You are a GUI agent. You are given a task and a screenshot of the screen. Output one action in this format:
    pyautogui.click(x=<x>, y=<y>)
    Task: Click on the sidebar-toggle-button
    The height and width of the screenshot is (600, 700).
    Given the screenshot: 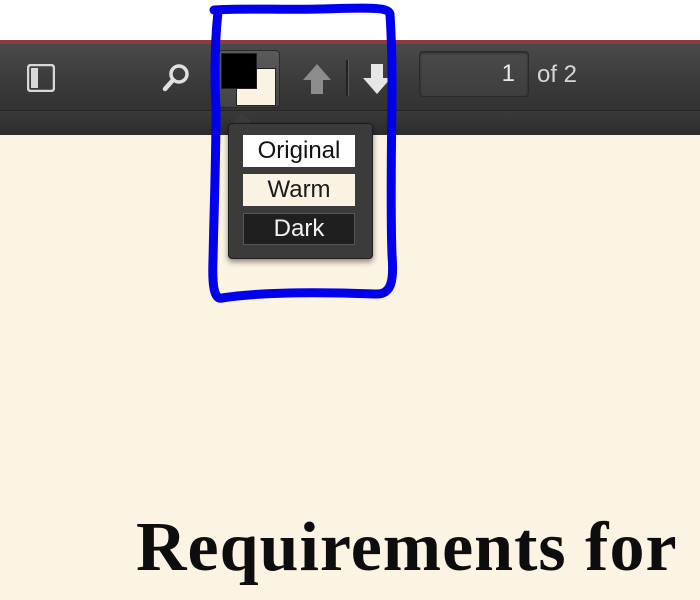 What is the action you would take?
    pyautogui.click(x=41, y=78)
    